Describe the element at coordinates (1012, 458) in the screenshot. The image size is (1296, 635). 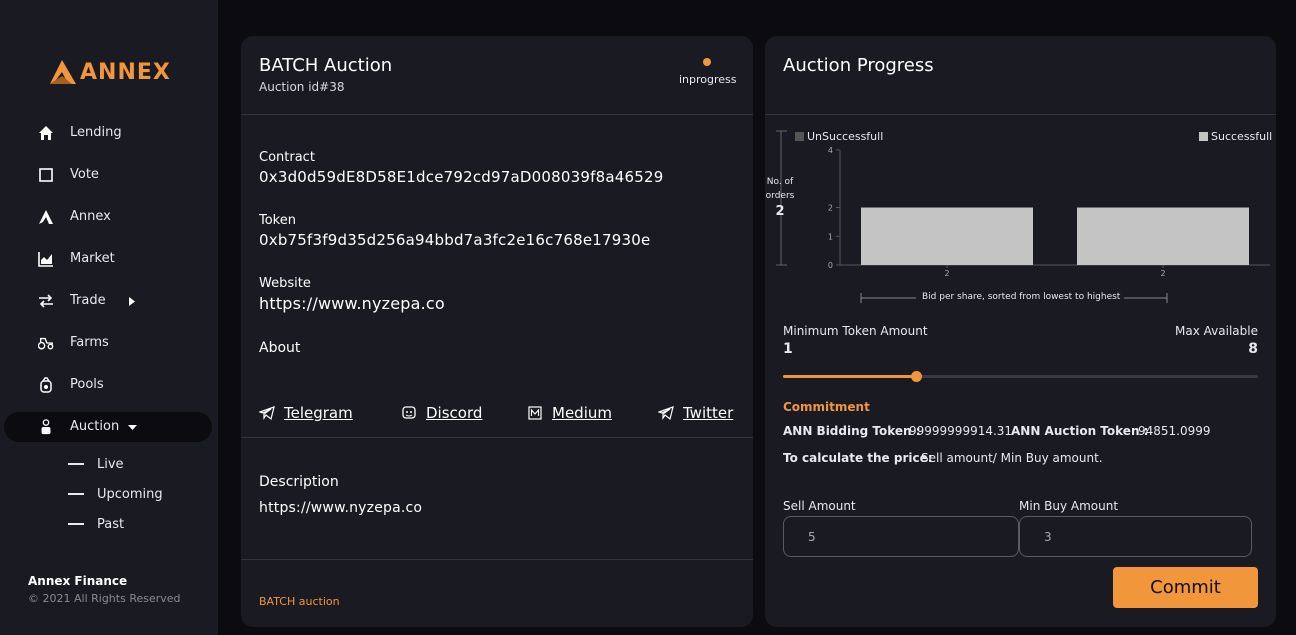
I see `calc-value: Sell amount/ Min Buy amount.` at that location.